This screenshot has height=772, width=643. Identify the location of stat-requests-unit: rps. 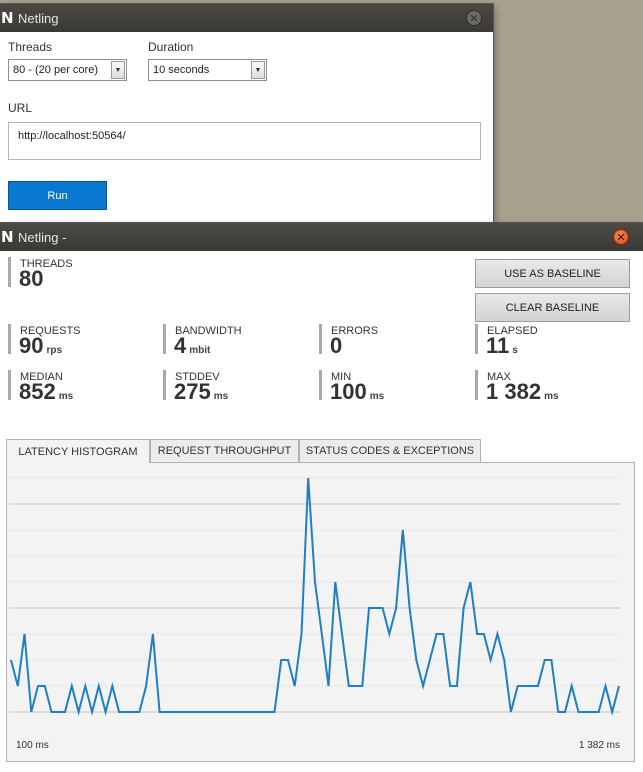
(54, 350).